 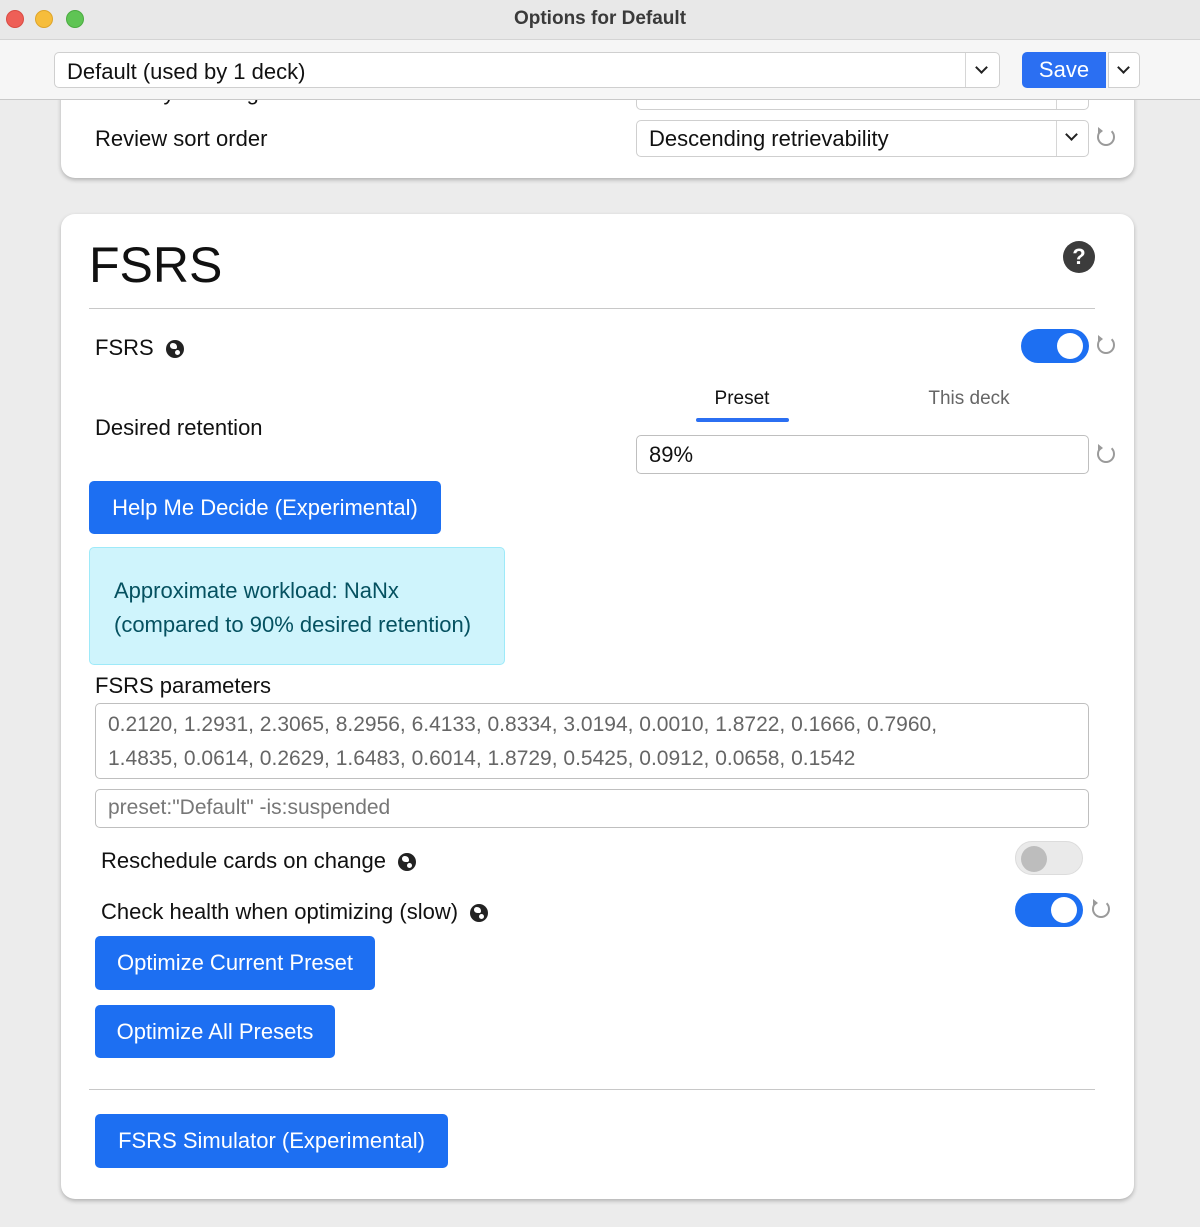 I want to click on tab-this-deck: This deck, so click(x=969, y=399).